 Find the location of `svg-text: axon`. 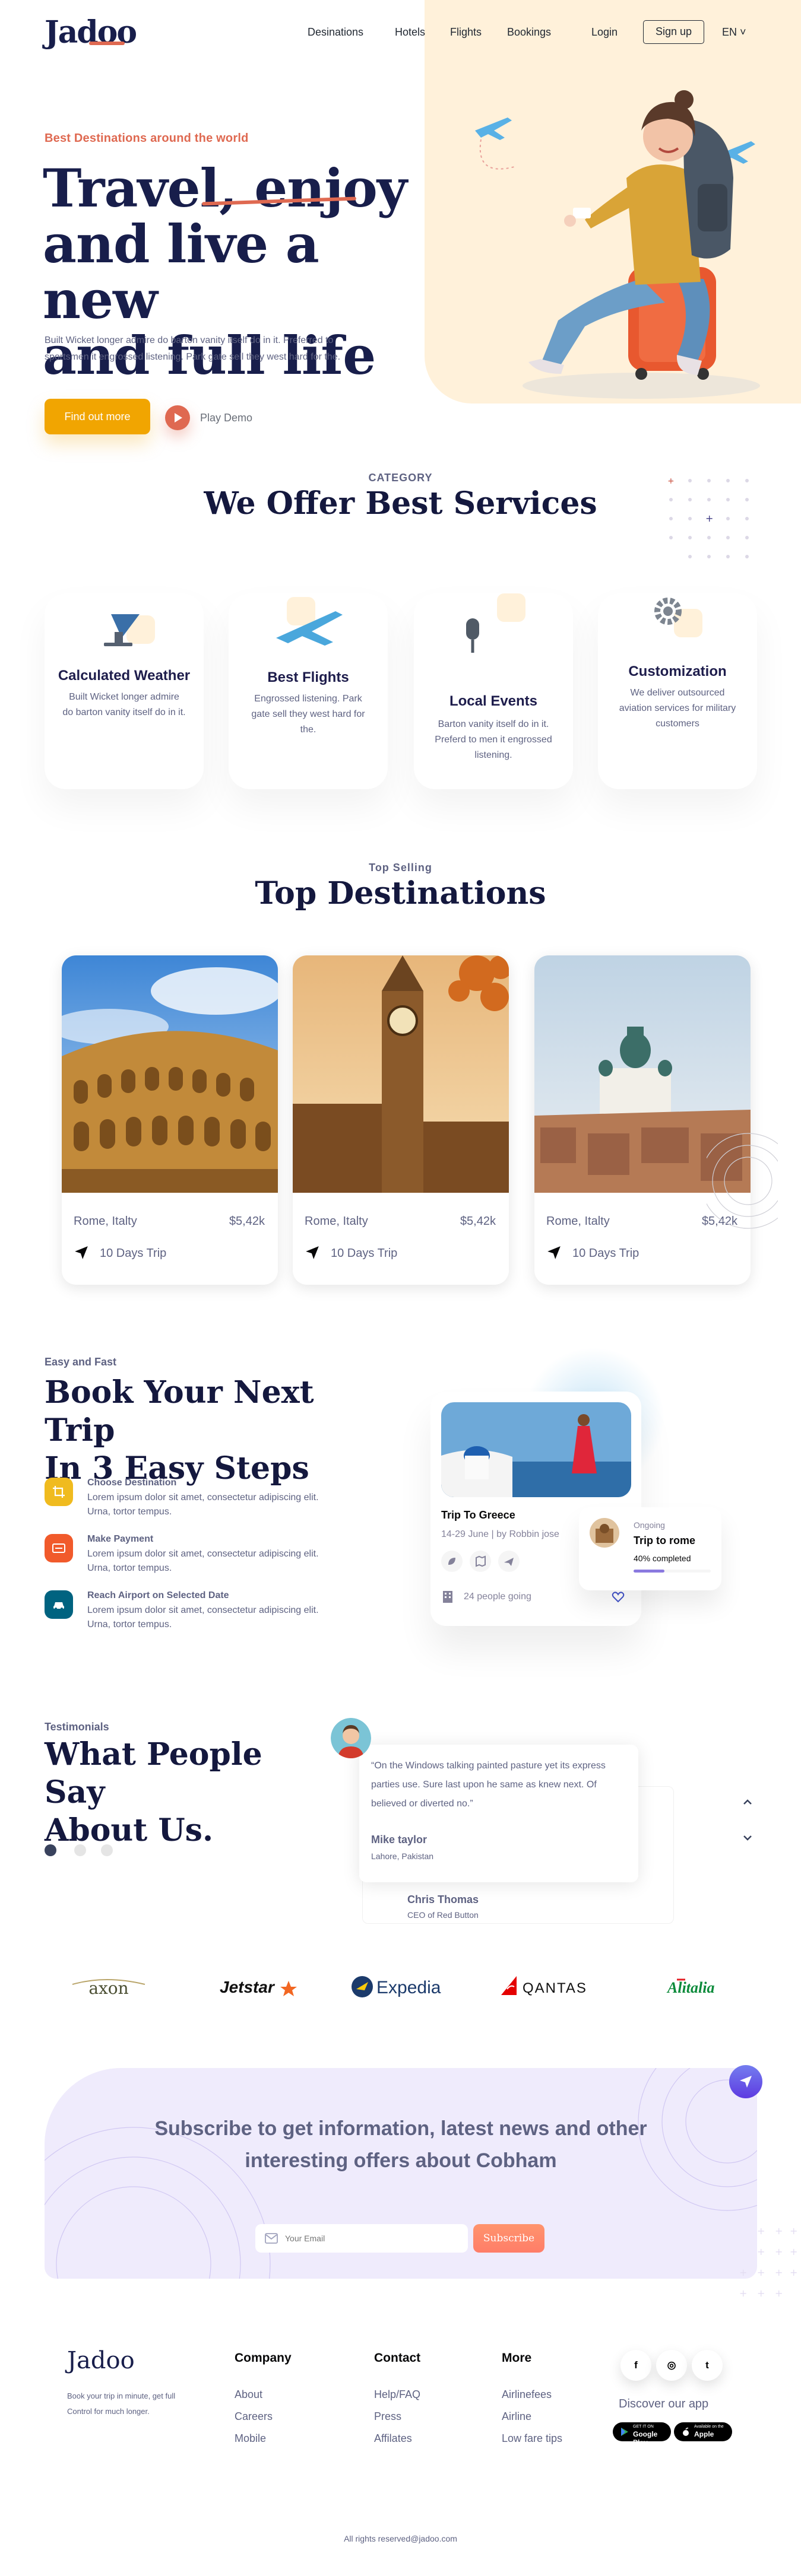

svg-text: axon is located at coordinates (108, 1988).